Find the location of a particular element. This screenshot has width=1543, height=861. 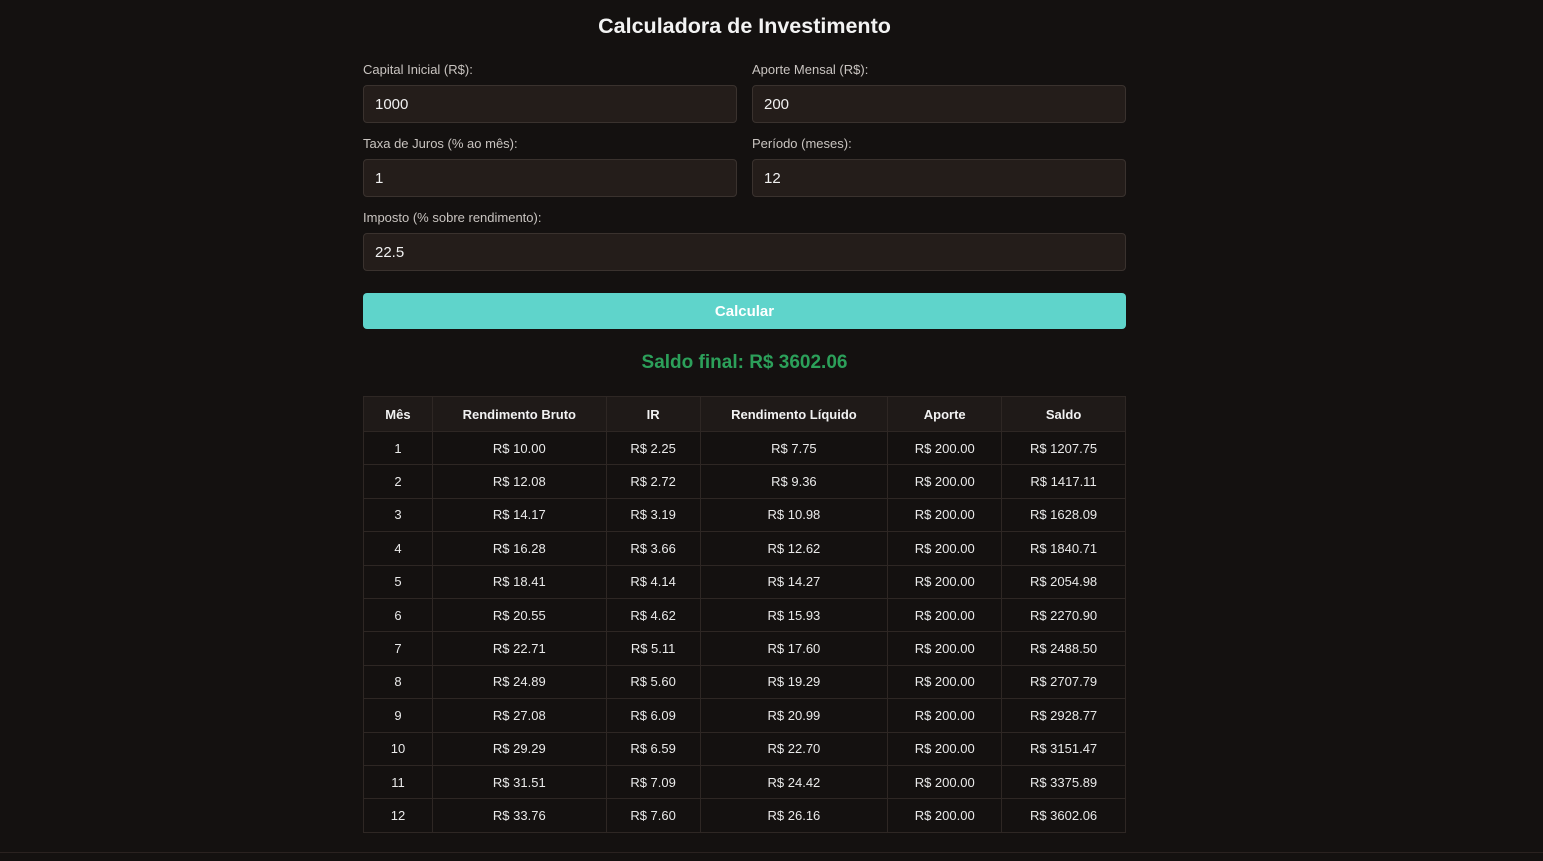

table-cell-rendimento-bruto: R$ 33.76 is located at coordinates (519, 815).